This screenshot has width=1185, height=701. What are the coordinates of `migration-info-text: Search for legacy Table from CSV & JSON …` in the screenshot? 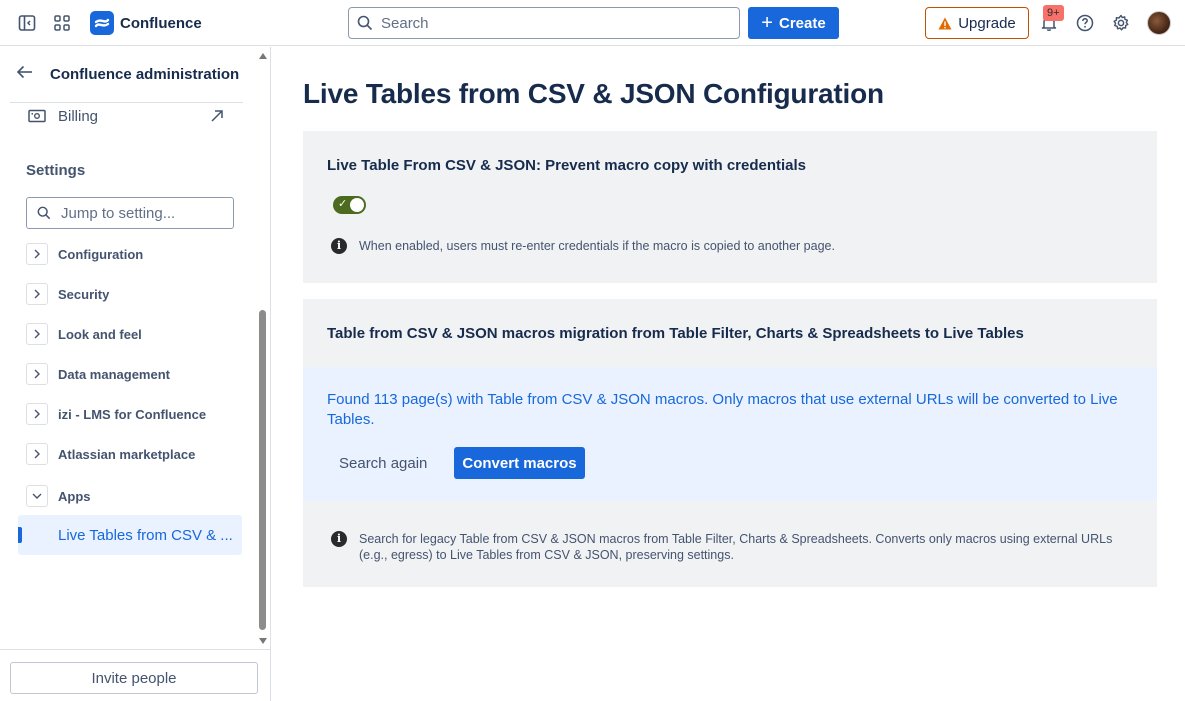 It's located at (736, 547).